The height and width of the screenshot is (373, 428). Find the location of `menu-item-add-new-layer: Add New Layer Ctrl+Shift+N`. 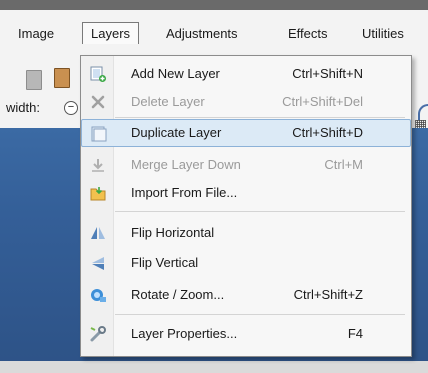

menu-item-add-new-layer: Add New Layer Ctrl+Shift+N is located at coordinates (246, 74).